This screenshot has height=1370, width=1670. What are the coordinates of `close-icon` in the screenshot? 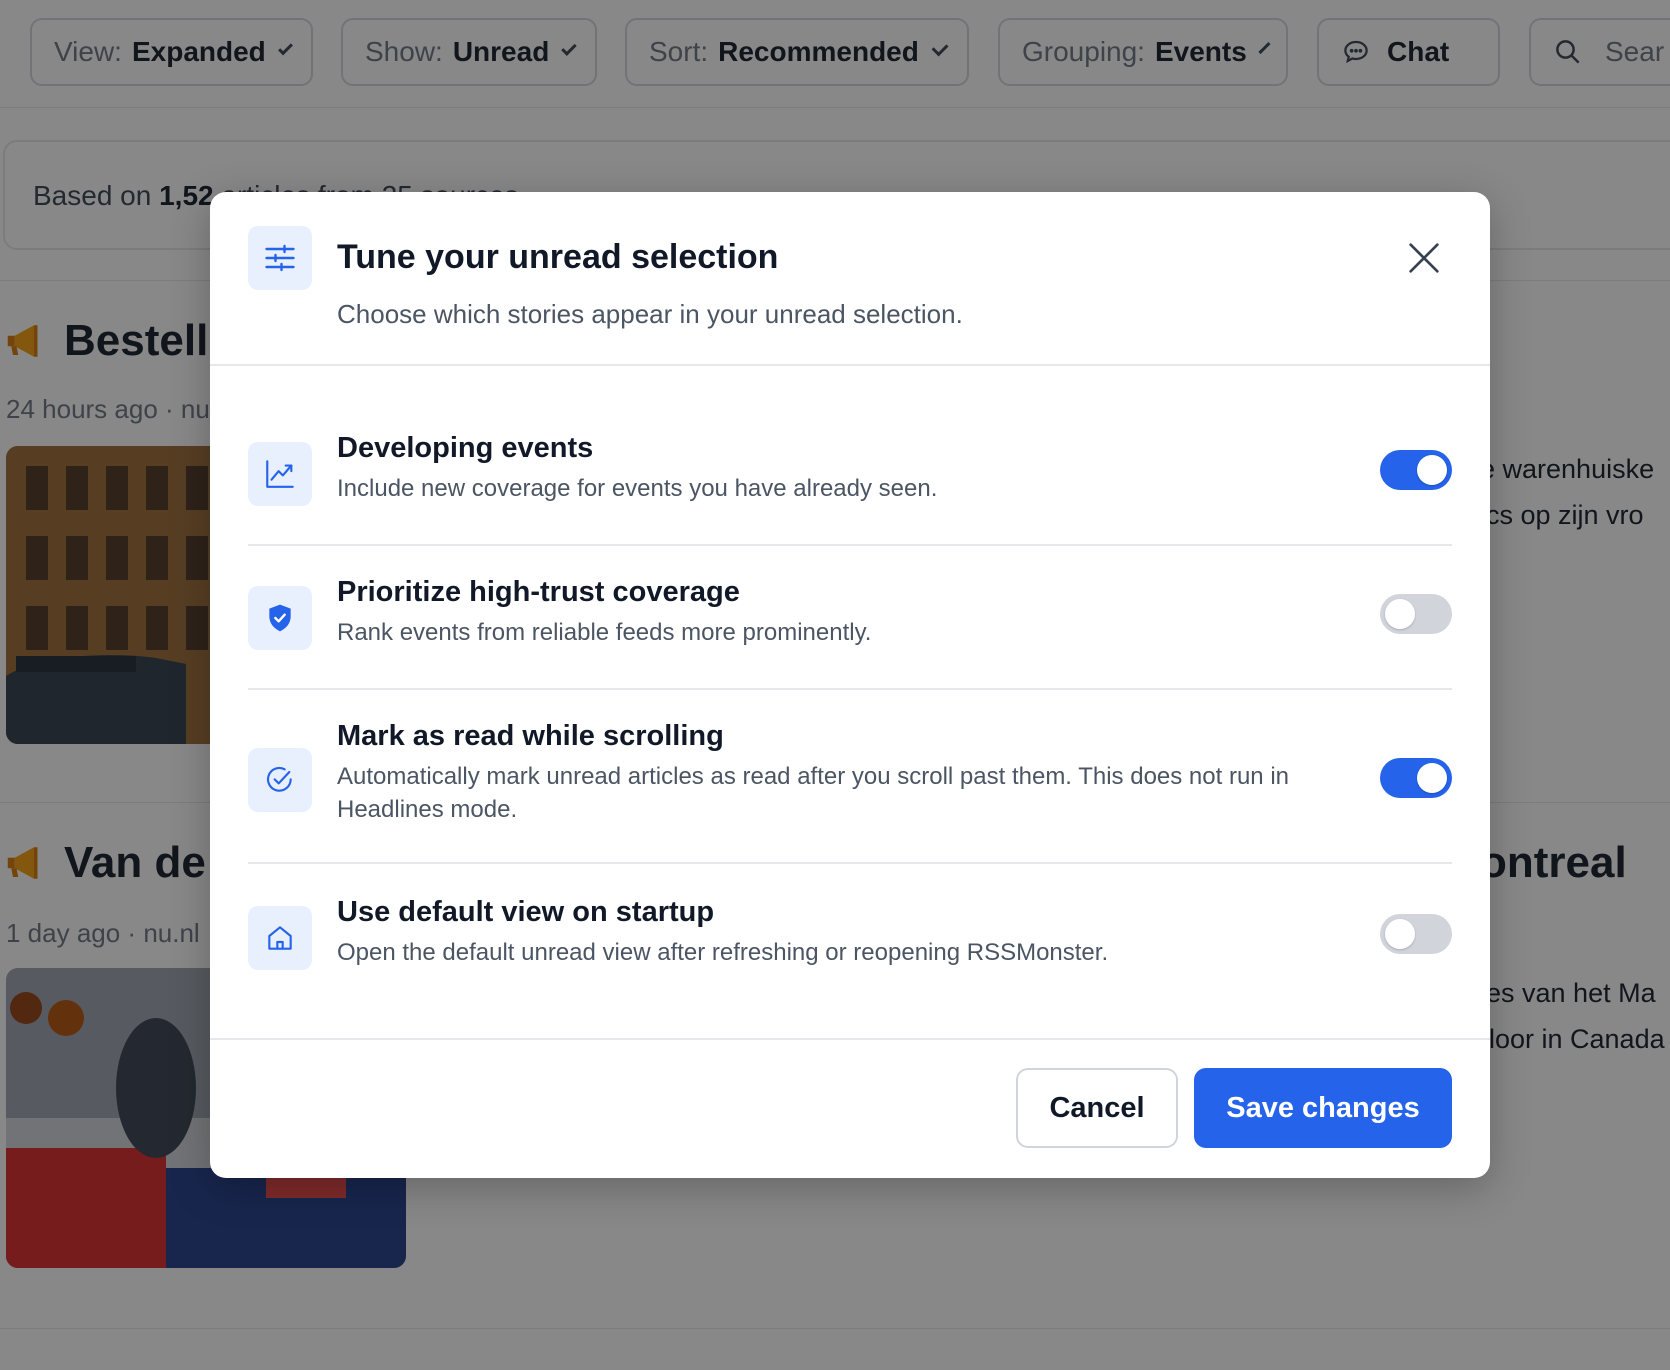 It's located at (1424, 258).